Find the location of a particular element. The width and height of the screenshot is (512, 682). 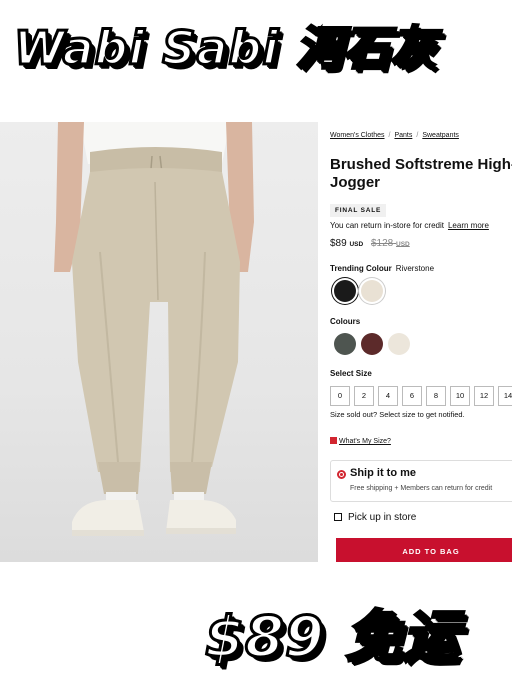

price: $89 USD $128 USD is located at coordinates (370, 243).